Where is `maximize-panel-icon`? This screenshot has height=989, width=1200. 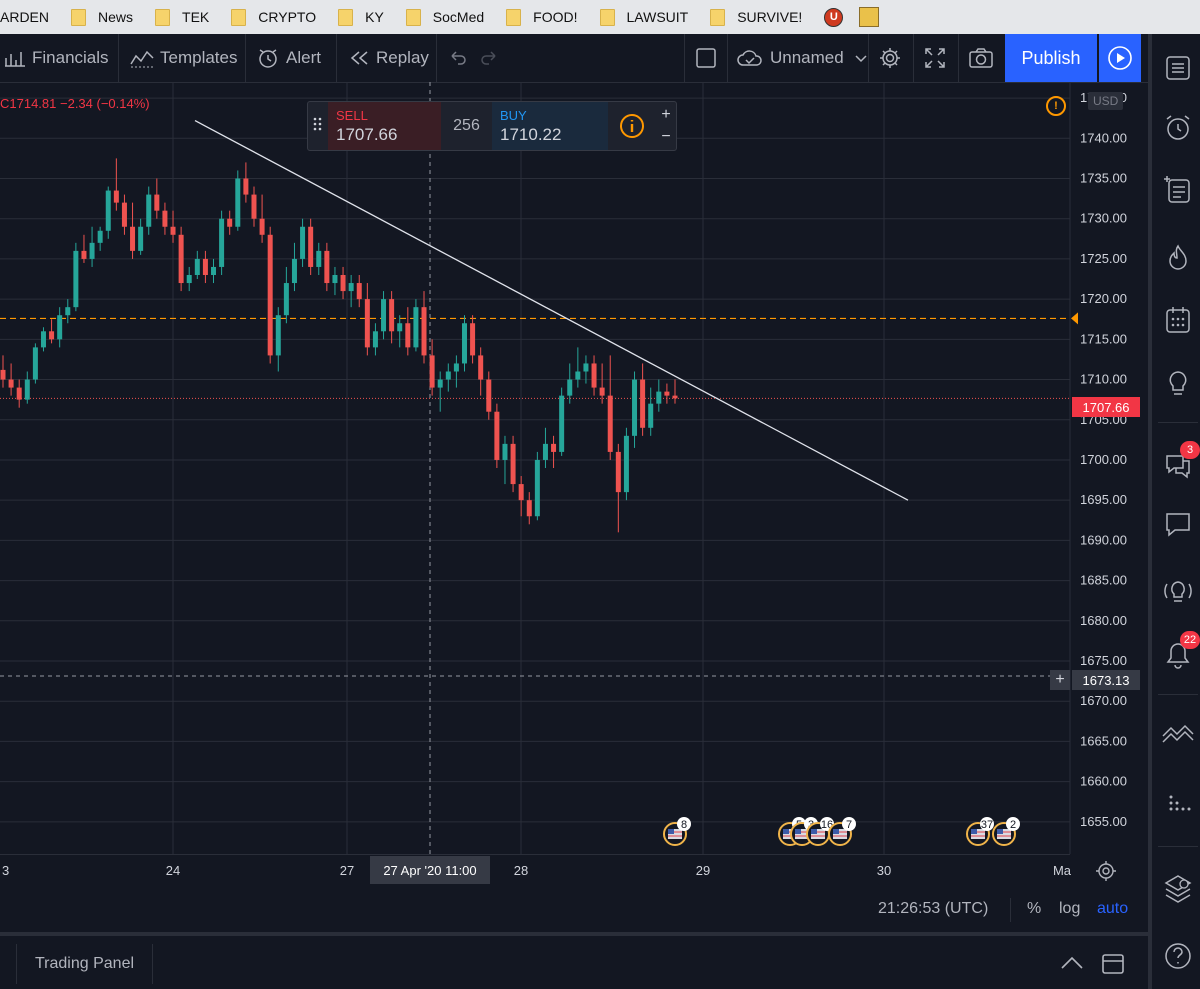 maximize-panel-icon is located at coordinates (1113, 964).